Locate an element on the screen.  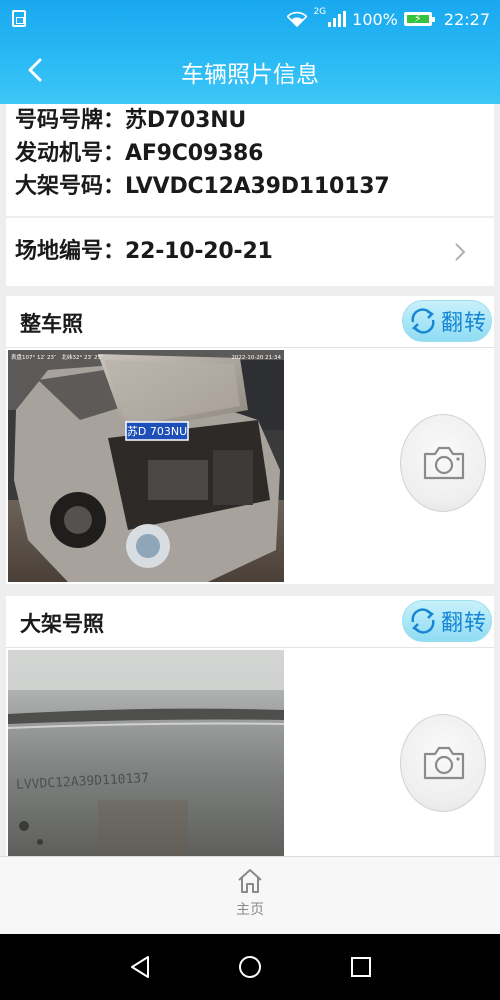
plate-row: 号码号牌：苏D703NU is located at coordinates (250, 120).